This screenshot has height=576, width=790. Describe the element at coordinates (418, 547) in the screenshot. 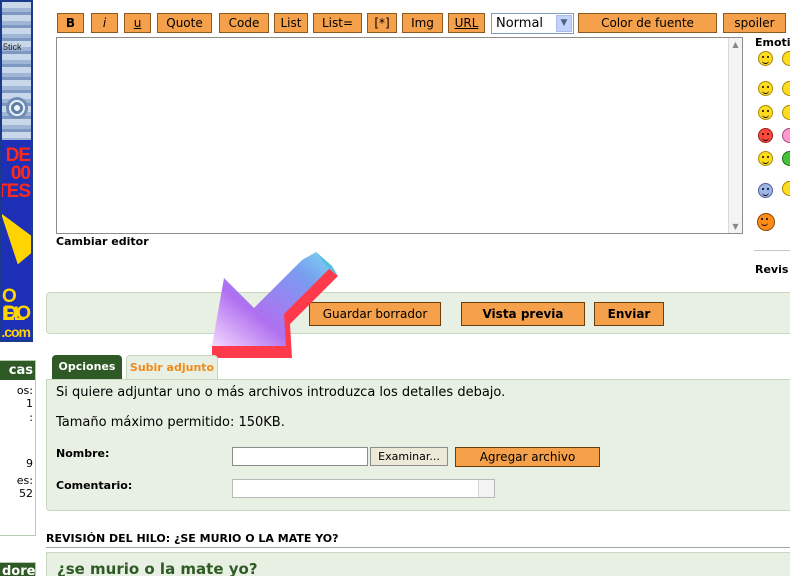

I see `review-divider` at that location.